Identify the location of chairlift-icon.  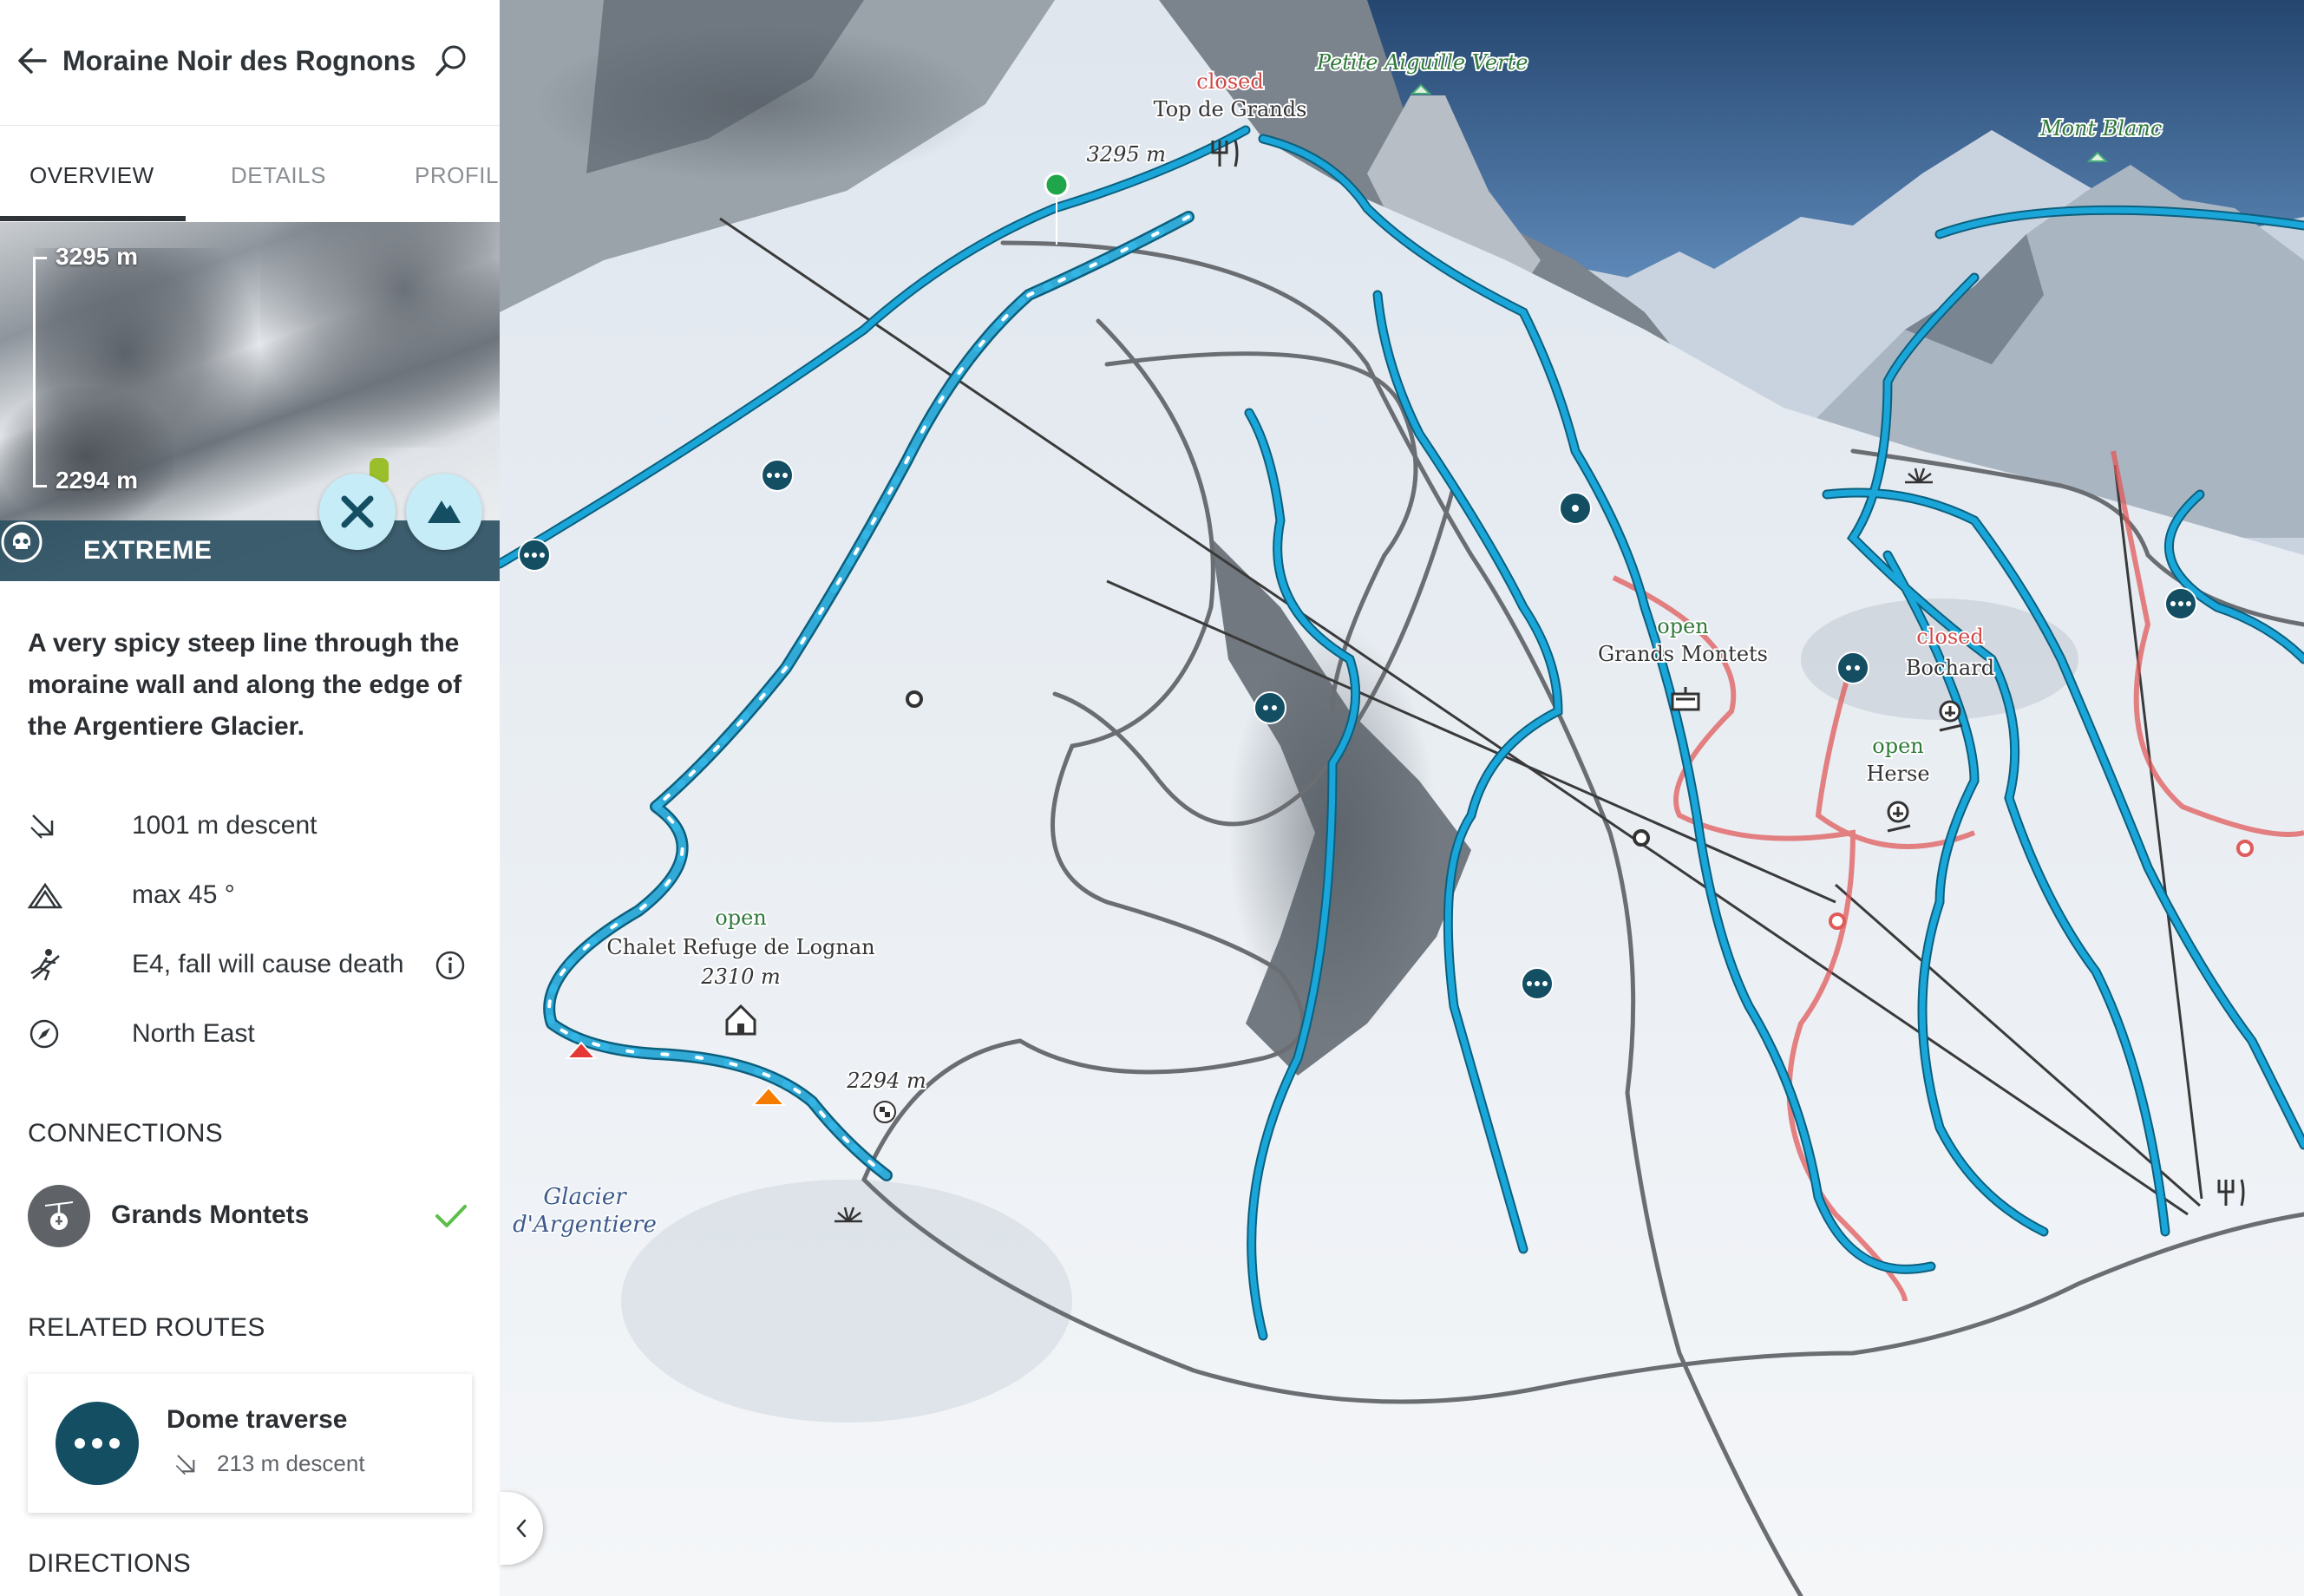
(59, 1215).